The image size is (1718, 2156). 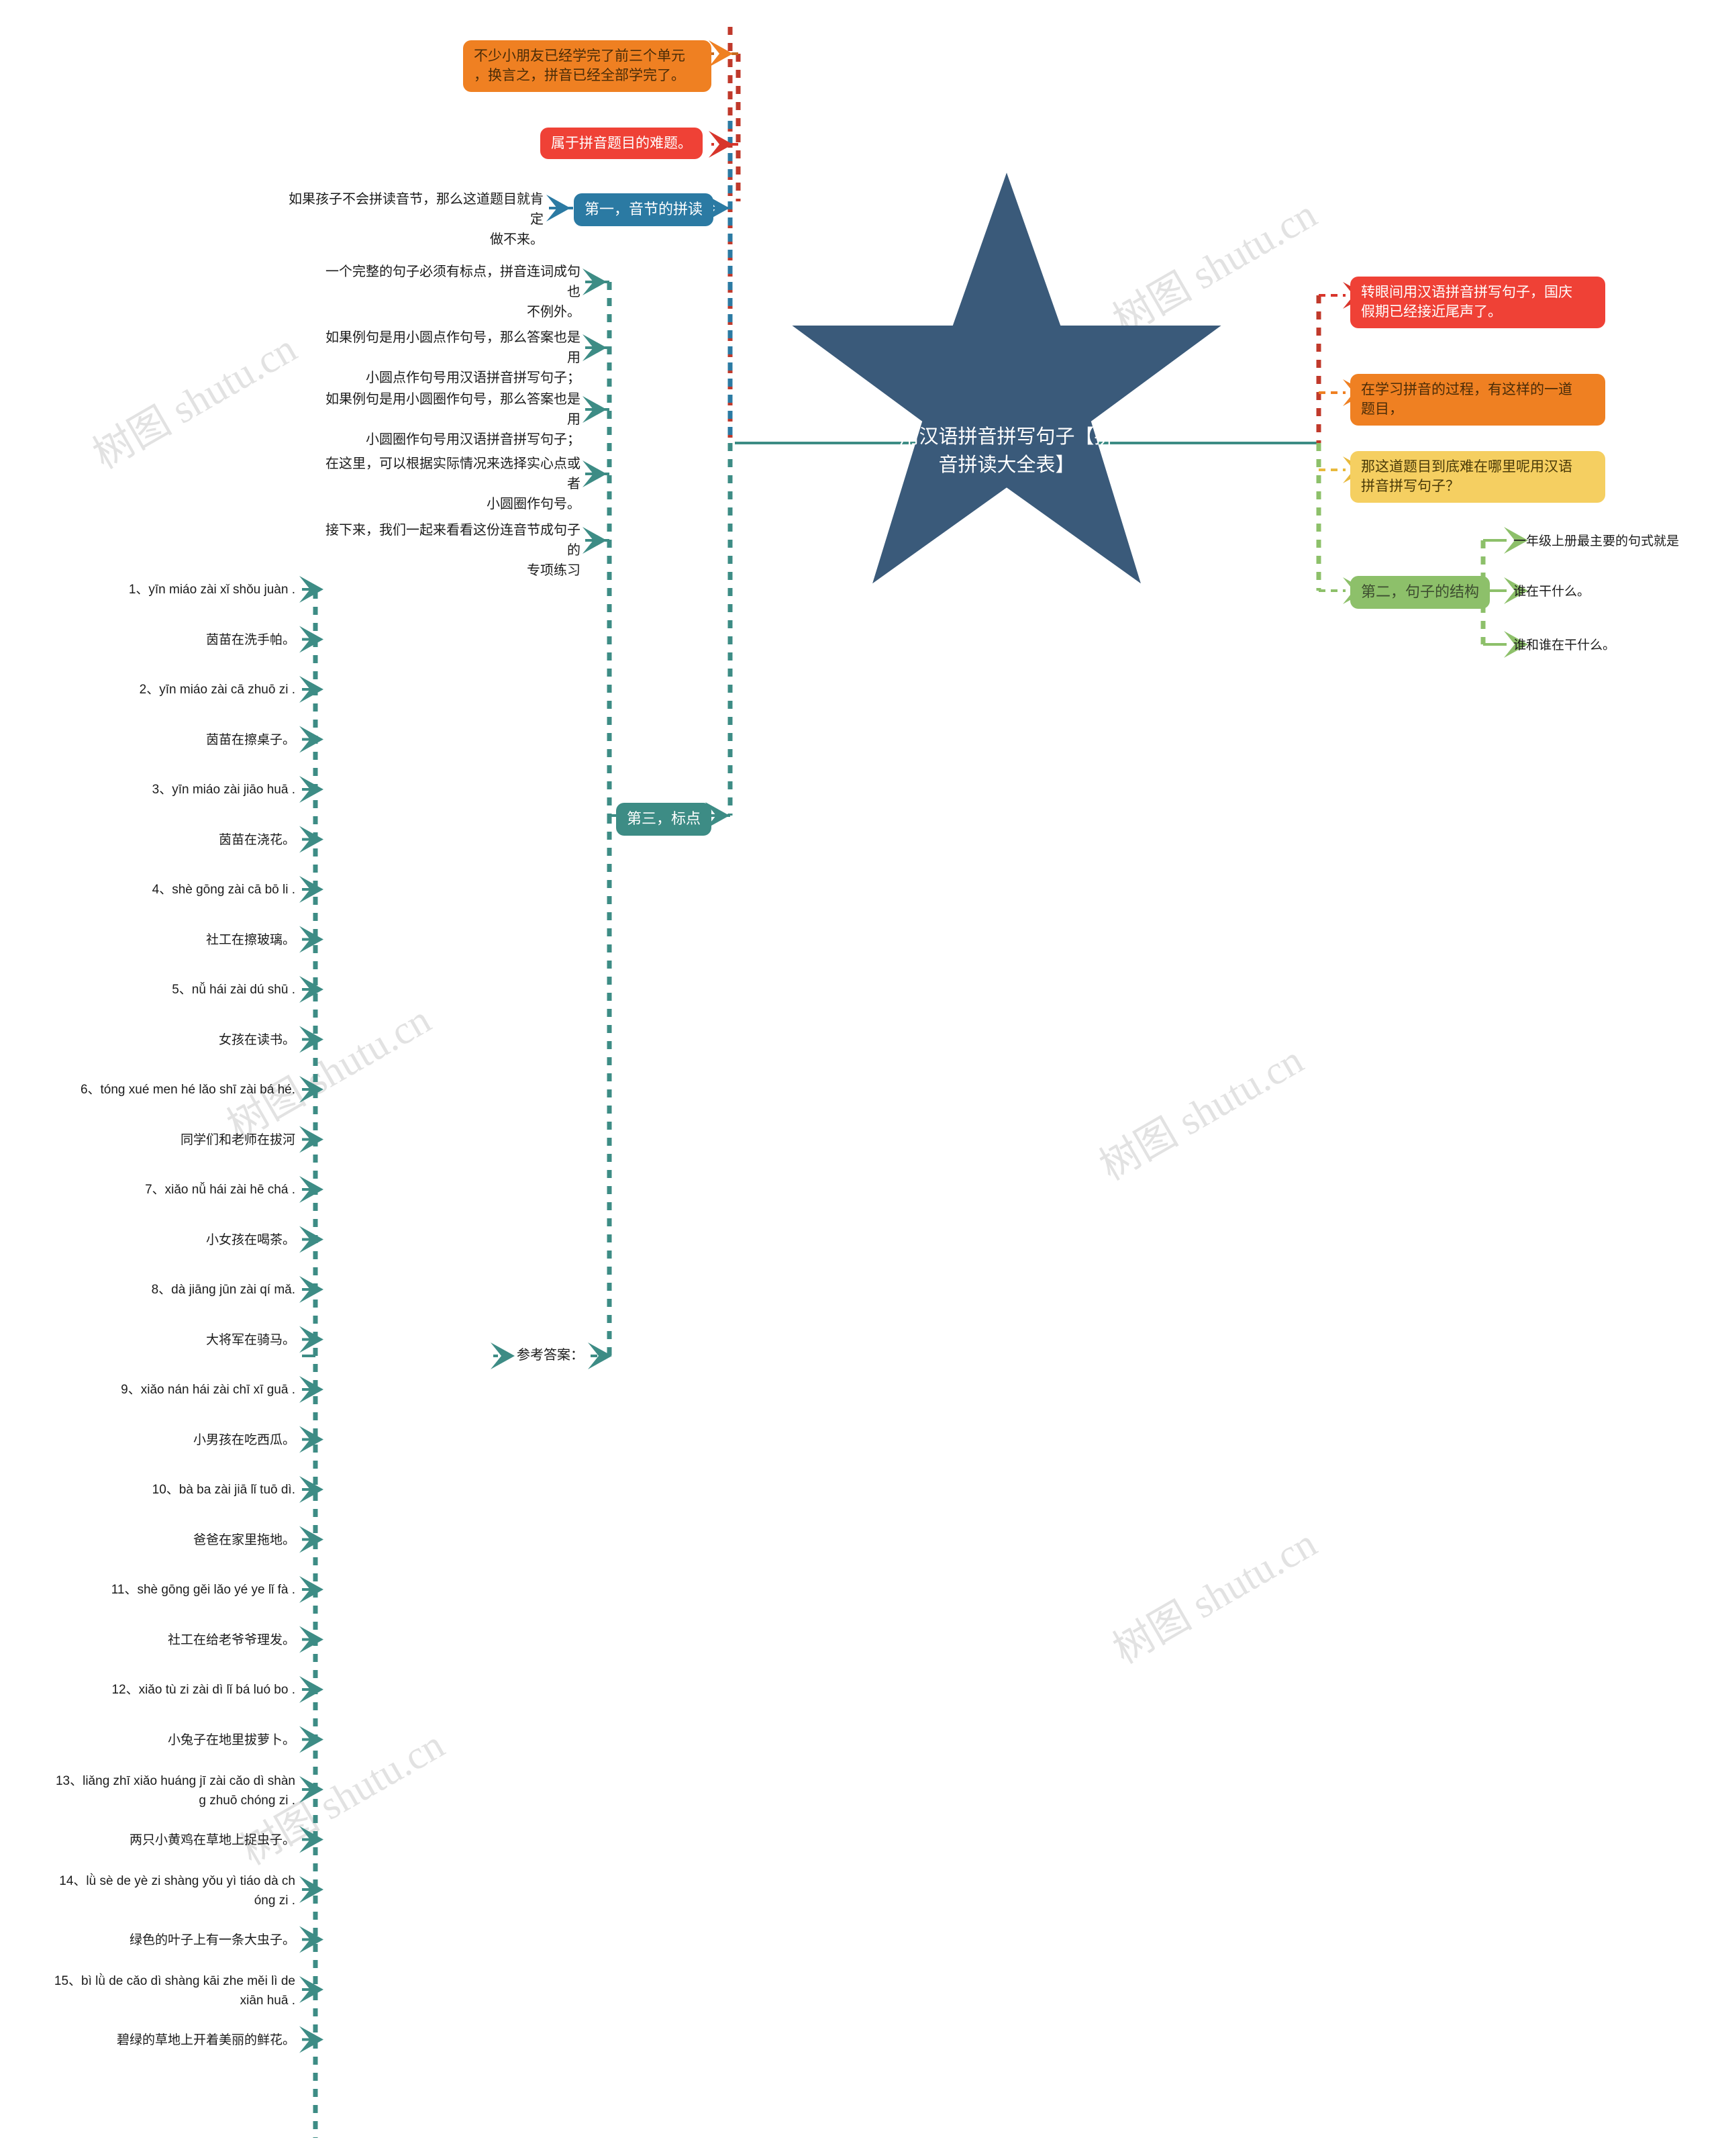 What do you see at coordinates (551, 1356) in the screenshot?
I see `answers-node: 参考答案：` at bounding box center [551, 1356].